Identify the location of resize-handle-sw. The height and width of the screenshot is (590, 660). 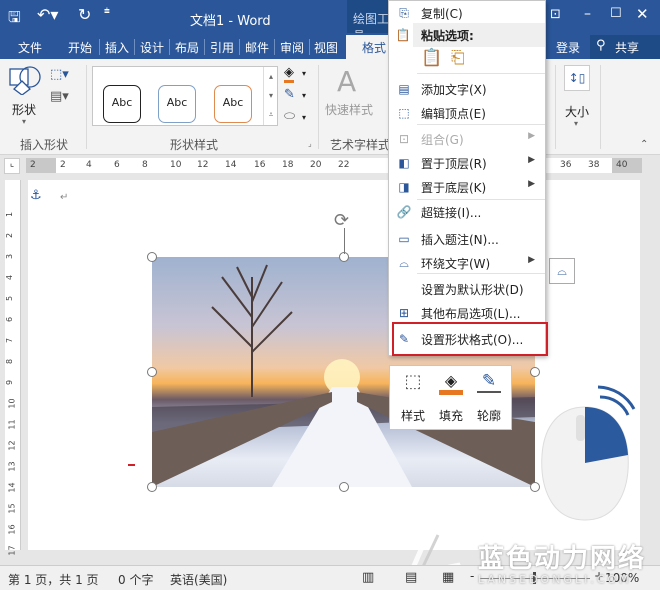
(152, 487).